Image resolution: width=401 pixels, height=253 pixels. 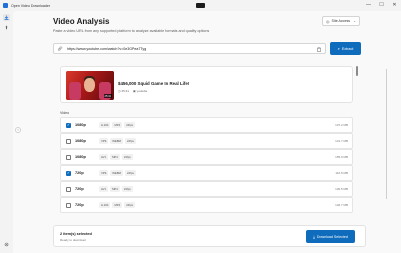 I want to click on download-icon, so click(x=6, y=17).